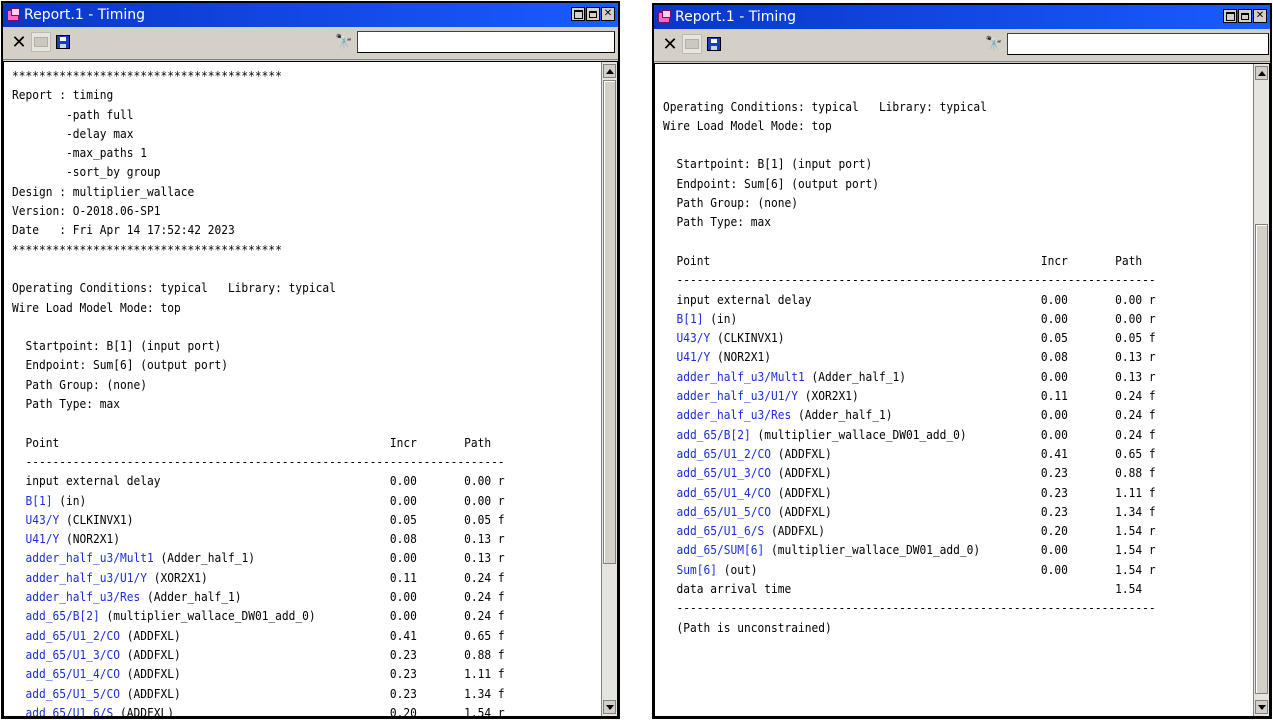  I want to click on arrow-up-icon, so click(1261, 73).